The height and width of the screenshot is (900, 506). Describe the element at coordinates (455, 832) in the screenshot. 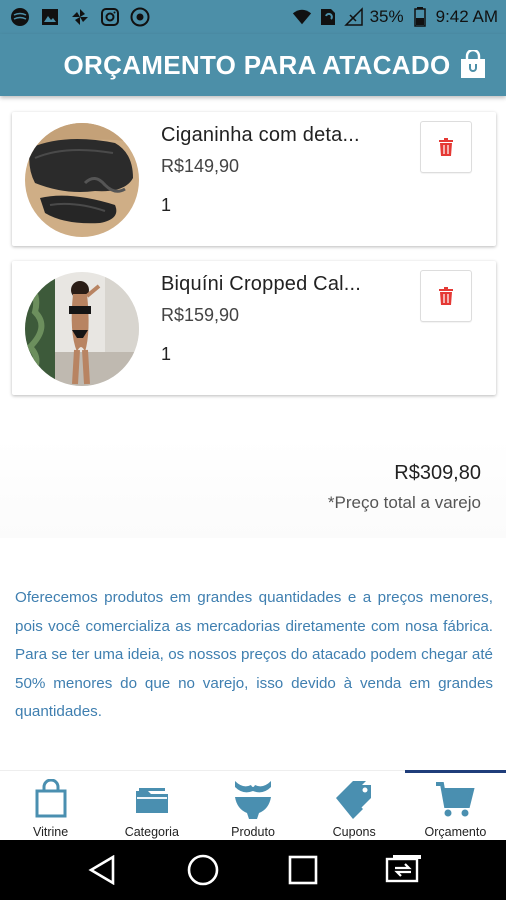

I see `nav-label: Orçamento` at that location.